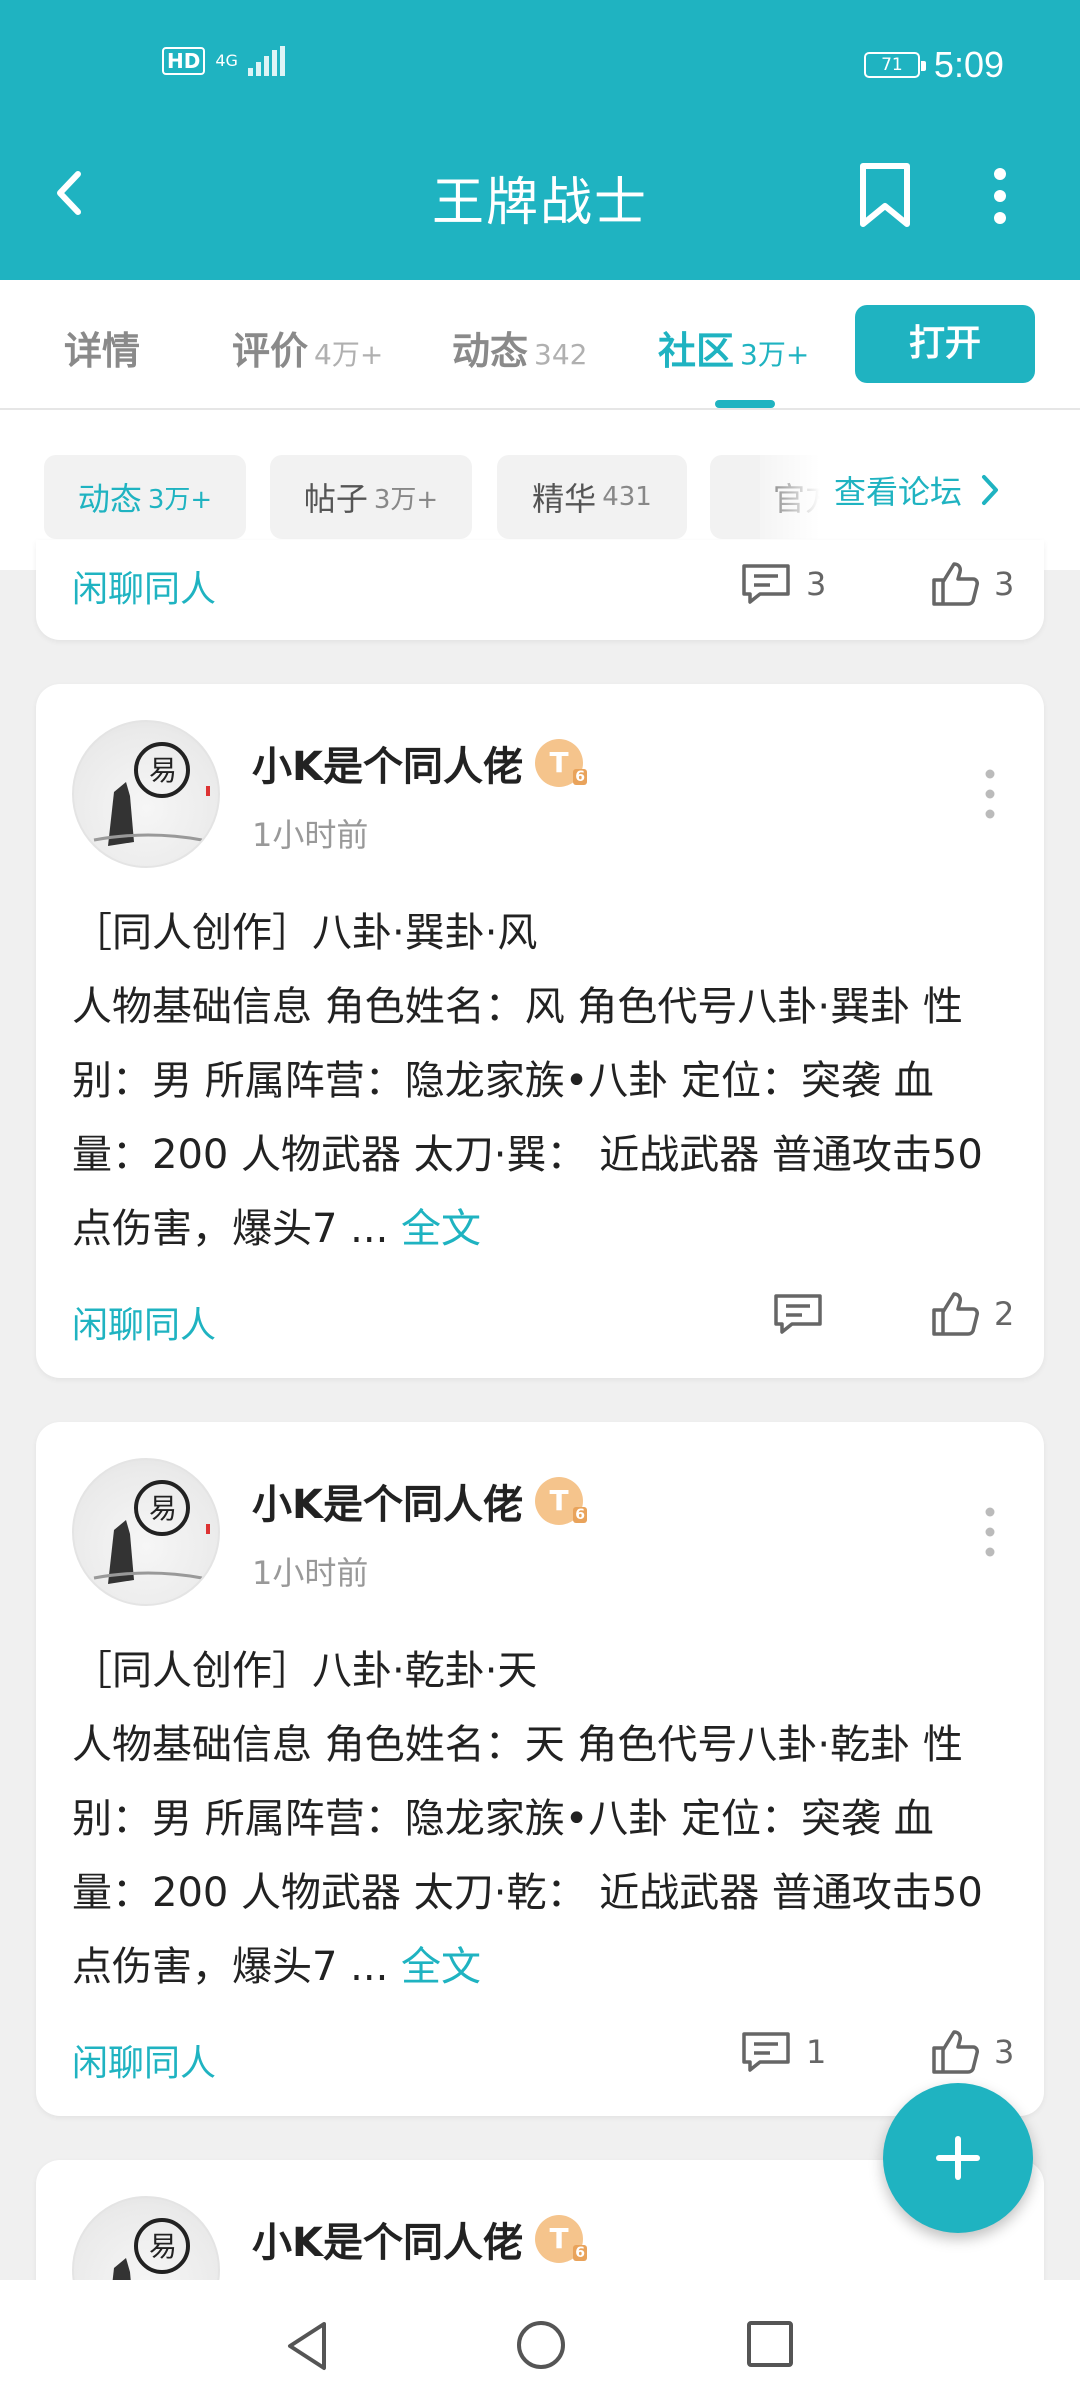 The width and height of the screenshot is (1080, 2400). Describe the element at coordinates (539, 203) in the screenshot. I see `page-title: 王牌战士` at that location.